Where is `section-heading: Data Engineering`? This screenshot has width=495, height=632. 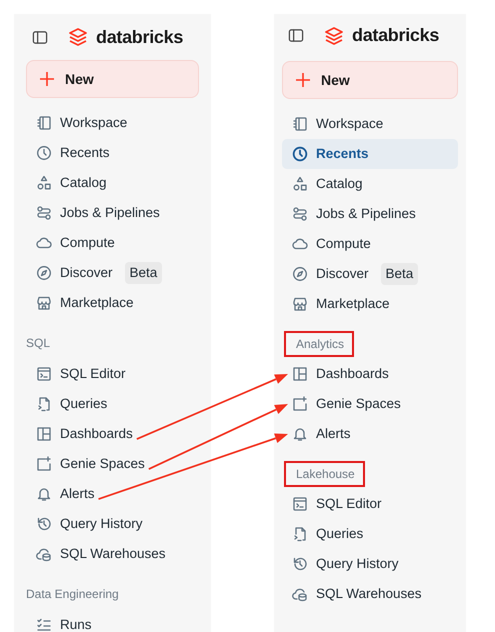
section-heading: Data Engineering is located at coordinates (72, 594).